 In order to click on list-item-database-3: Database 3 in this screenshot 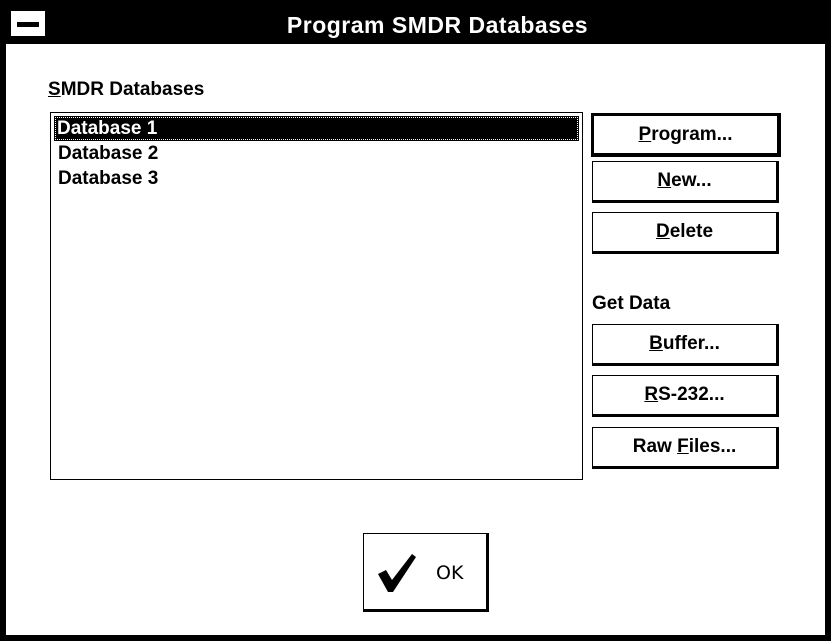, I will do `click(106, 178)`.